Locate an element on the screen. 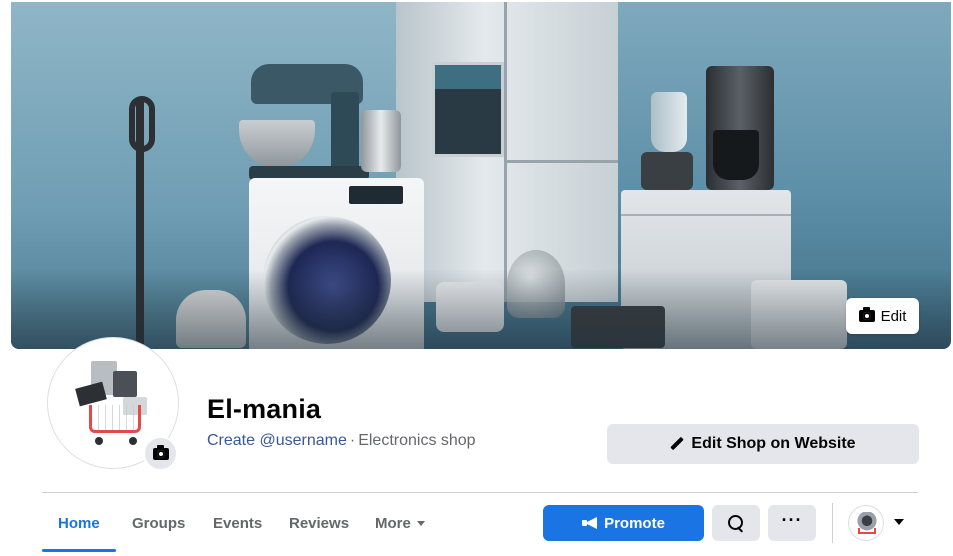 Image resolution: width=953 pixels, height=556 pixels. search-button is located at coordinates (736, 523).